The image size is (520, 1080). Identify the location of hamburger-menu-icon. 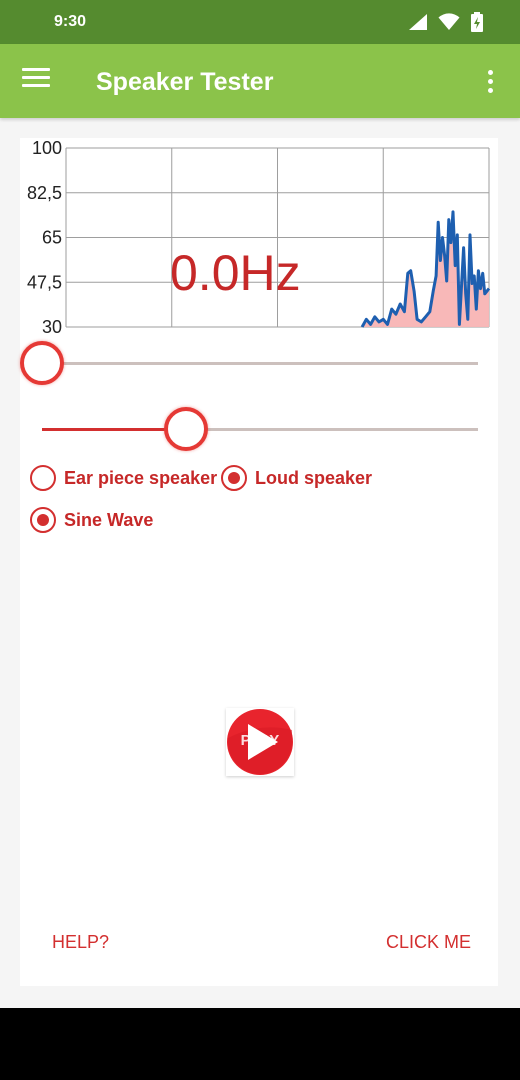
(36, 81).